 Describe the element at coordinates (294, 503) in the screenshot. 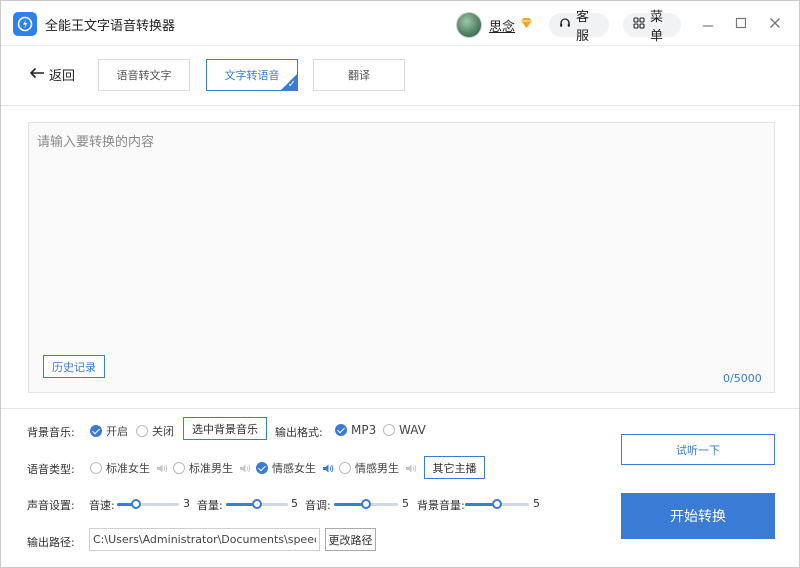

I see `volume-value: 5` at that location.